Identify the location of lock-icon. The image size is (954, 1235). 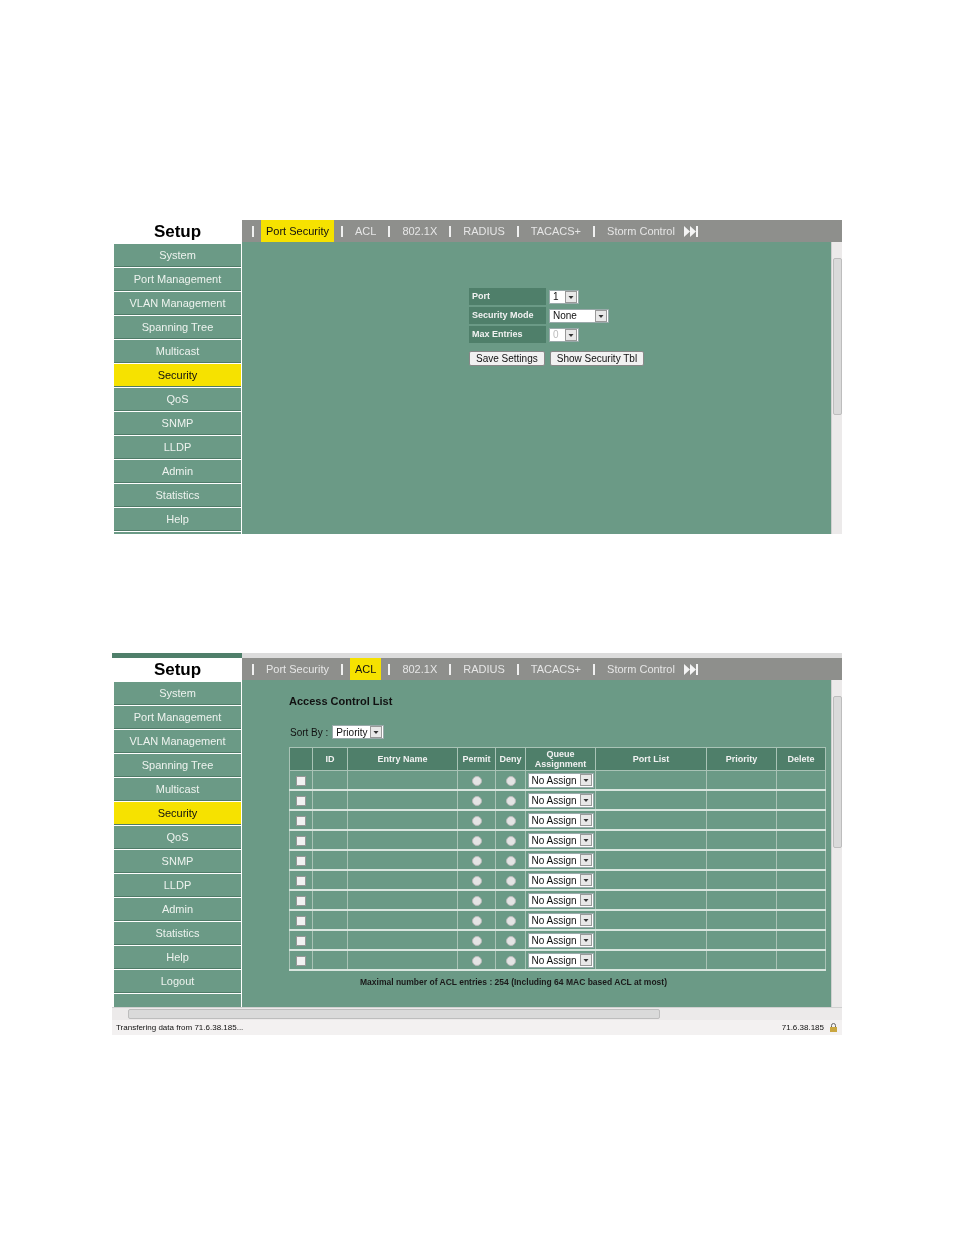
(833, 1027).